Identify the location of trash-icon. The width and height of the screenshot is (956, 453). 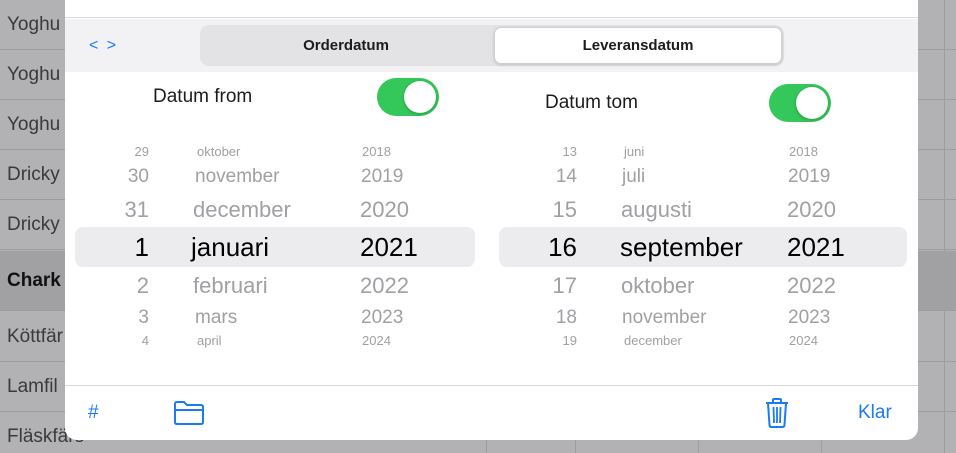
(777, 415).